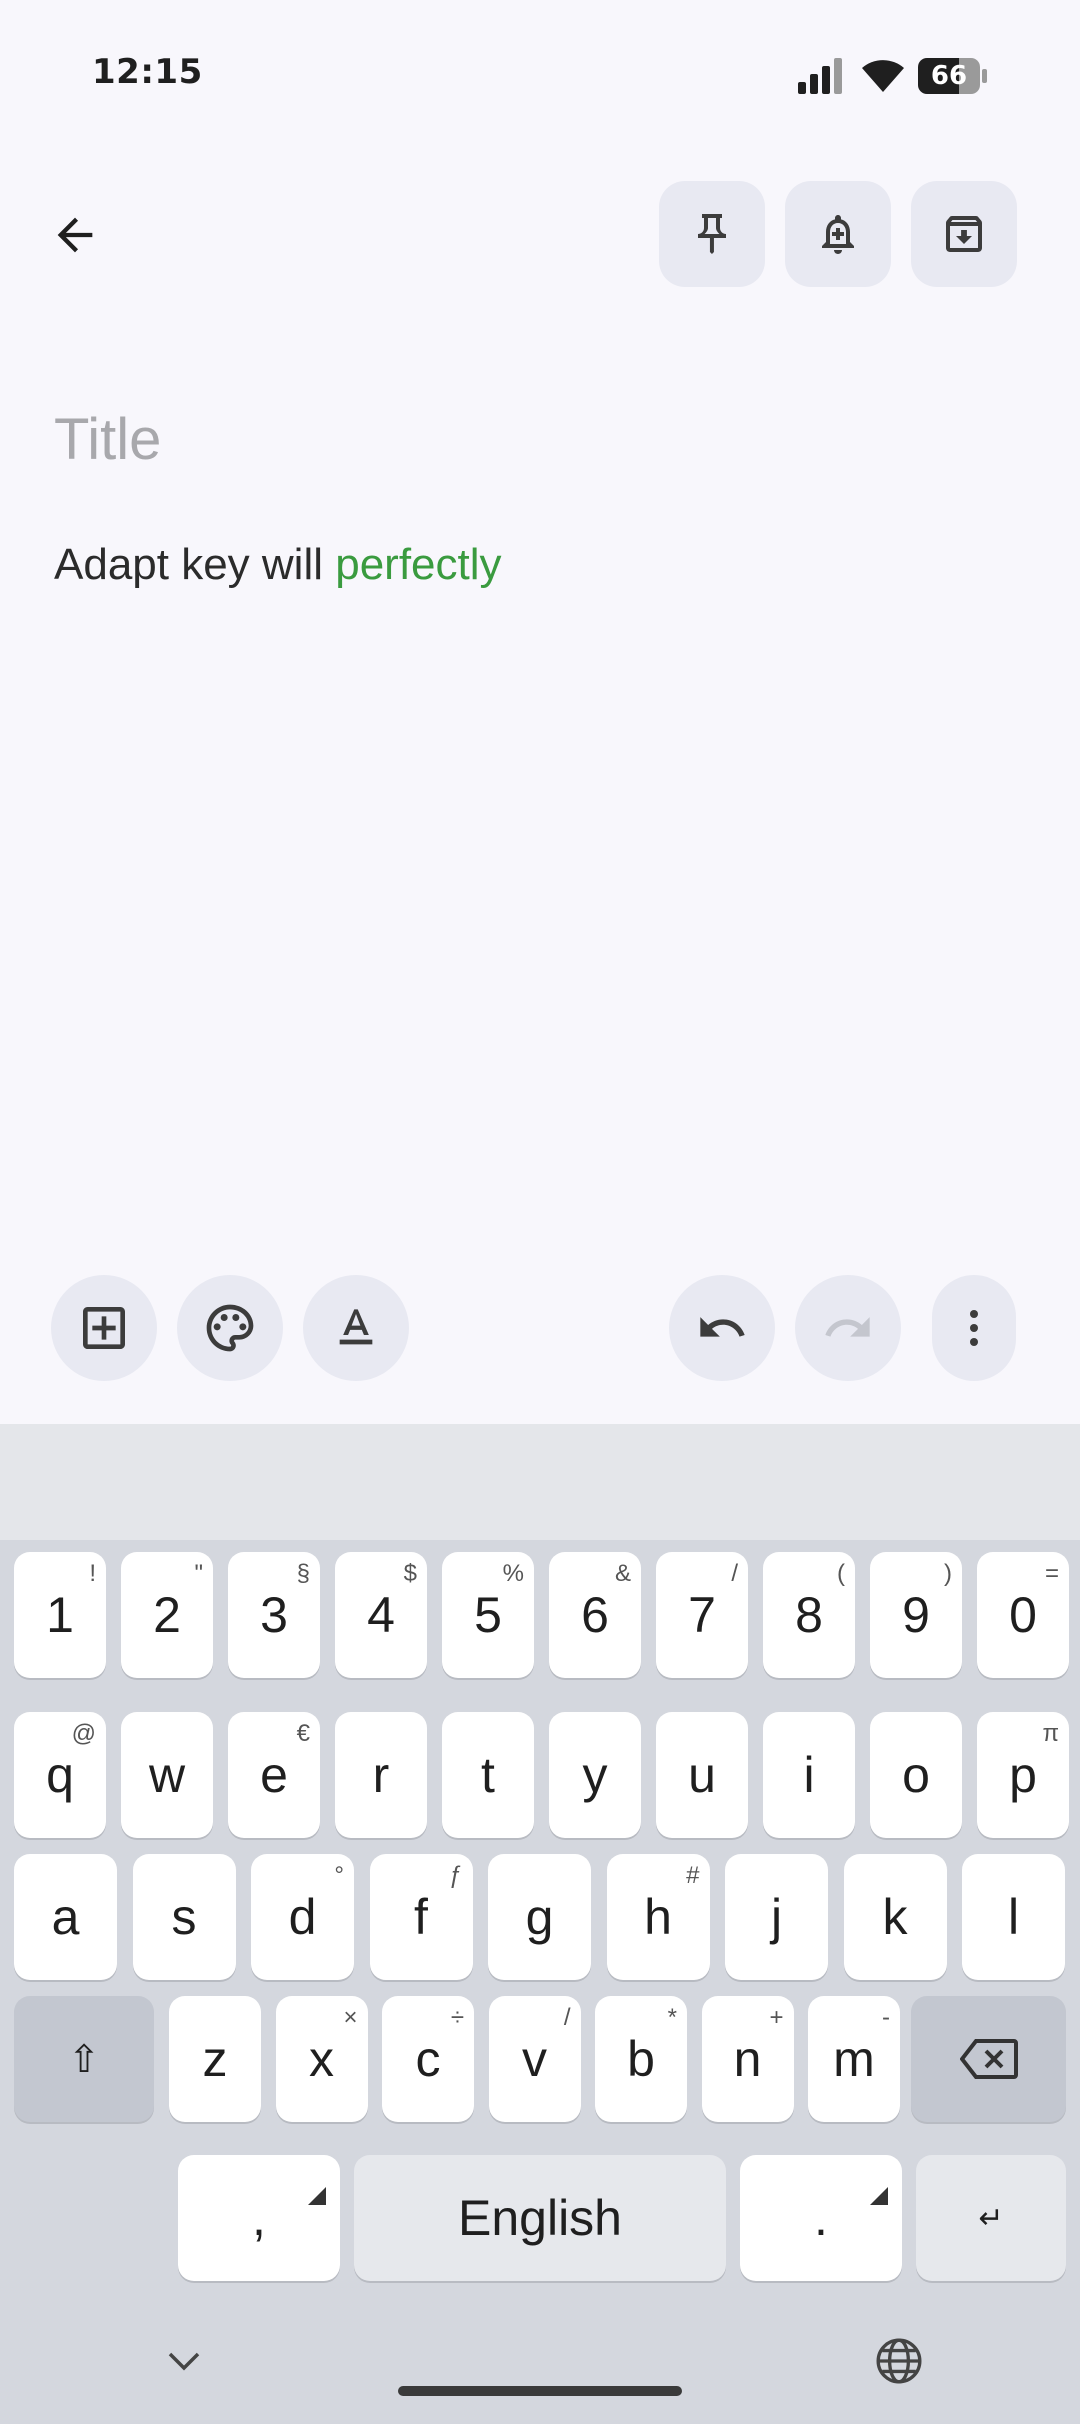  I want to click on key-v: v /, so click(534, 2059).